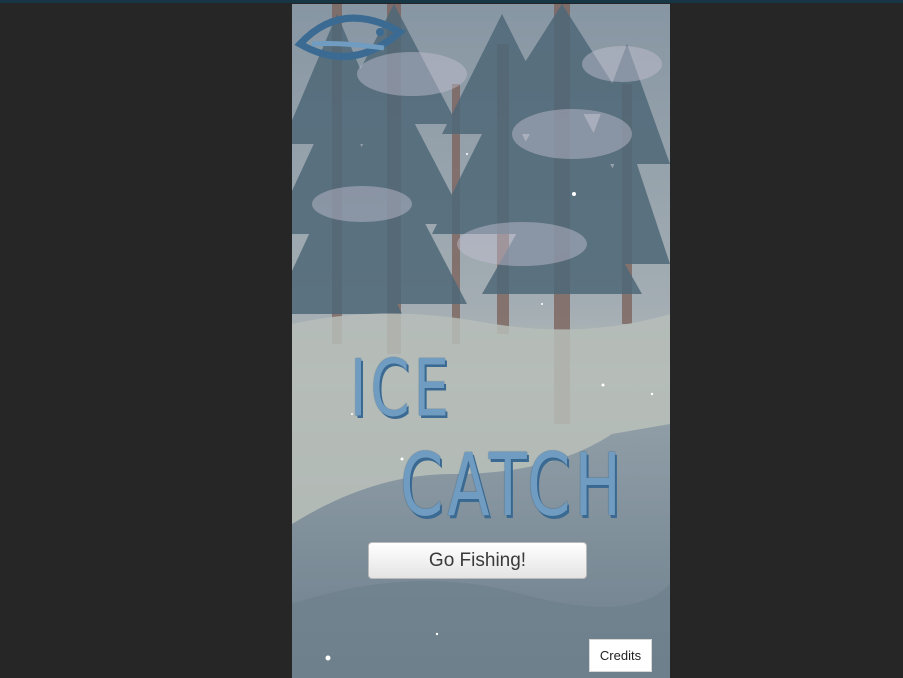  What do you see at coordinates (620, 655) in the screenshot?
I see `credits-button: Credits` at bounding box center [620, 655].